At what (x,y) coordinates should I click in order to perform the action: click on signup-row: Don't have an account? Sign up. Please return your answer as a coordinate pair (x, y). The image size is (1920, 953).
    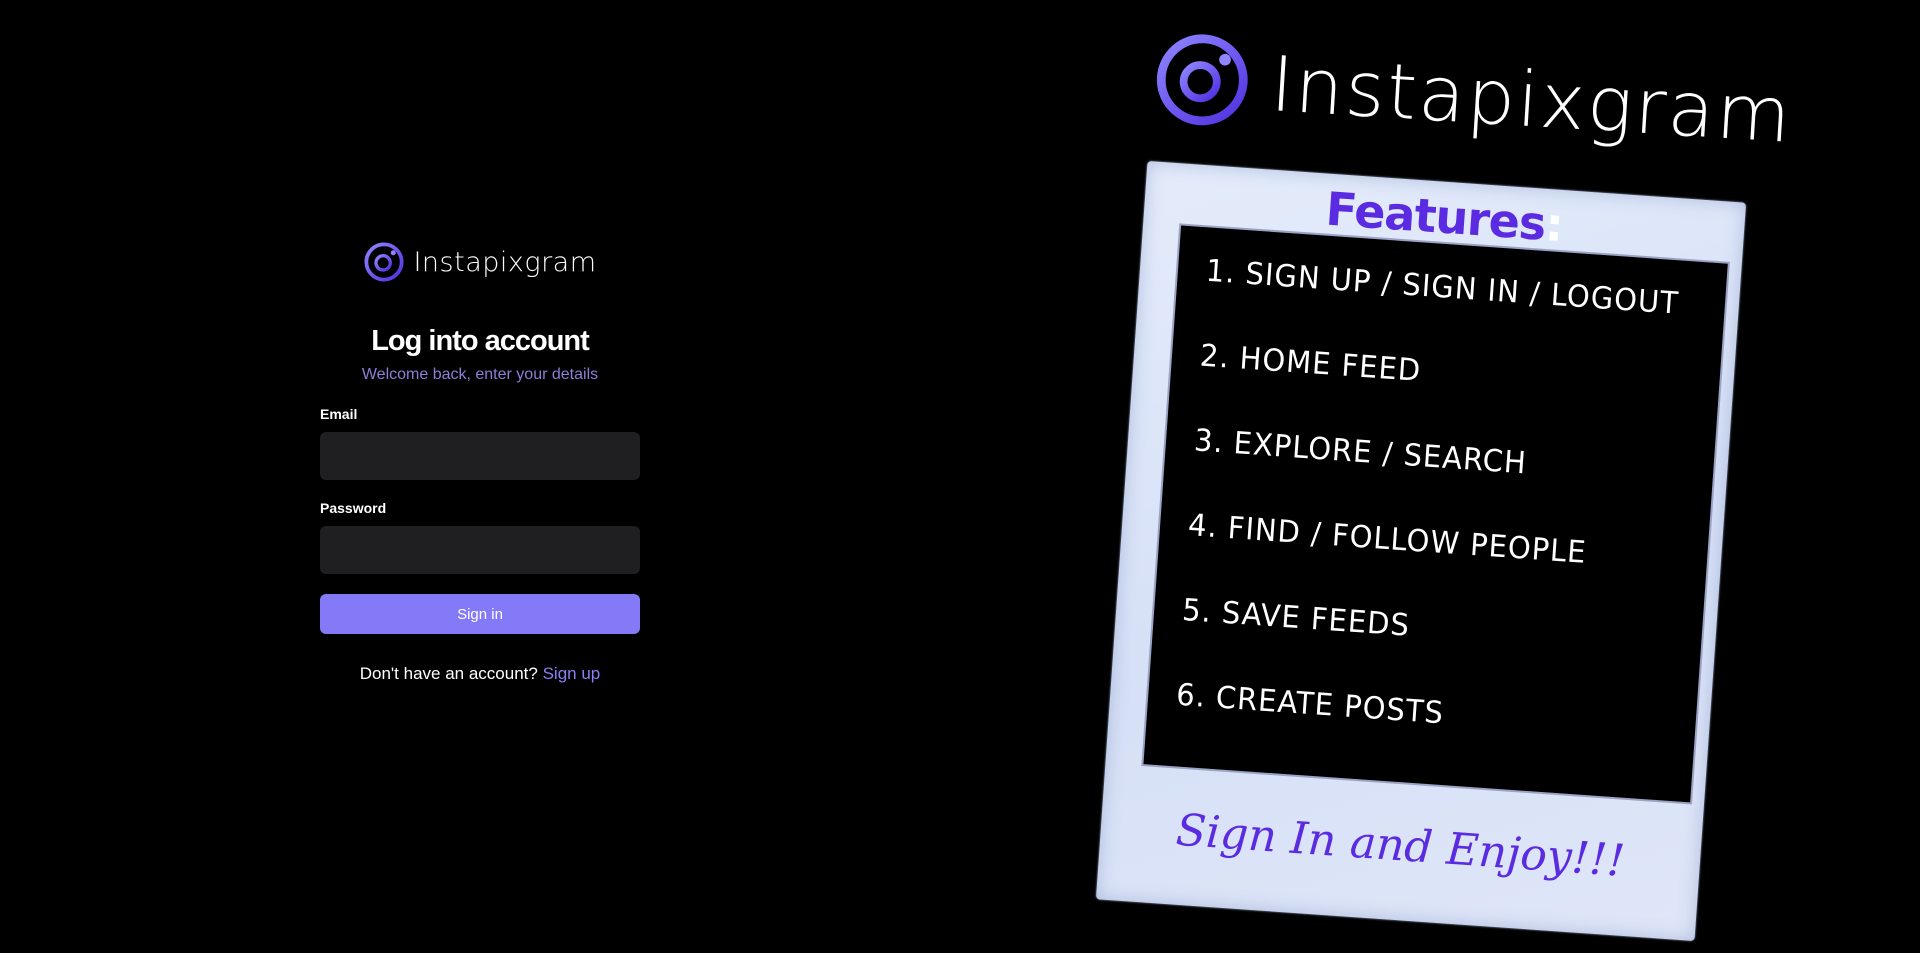
    Looking at the image, I should click on (480, 674).